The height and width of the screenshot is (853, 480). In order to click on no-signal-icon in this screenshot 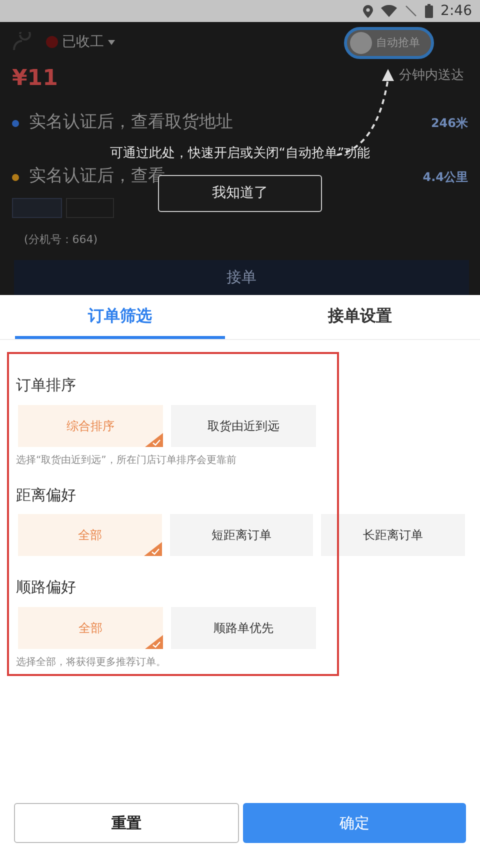, I will do `click(410, 11)`.